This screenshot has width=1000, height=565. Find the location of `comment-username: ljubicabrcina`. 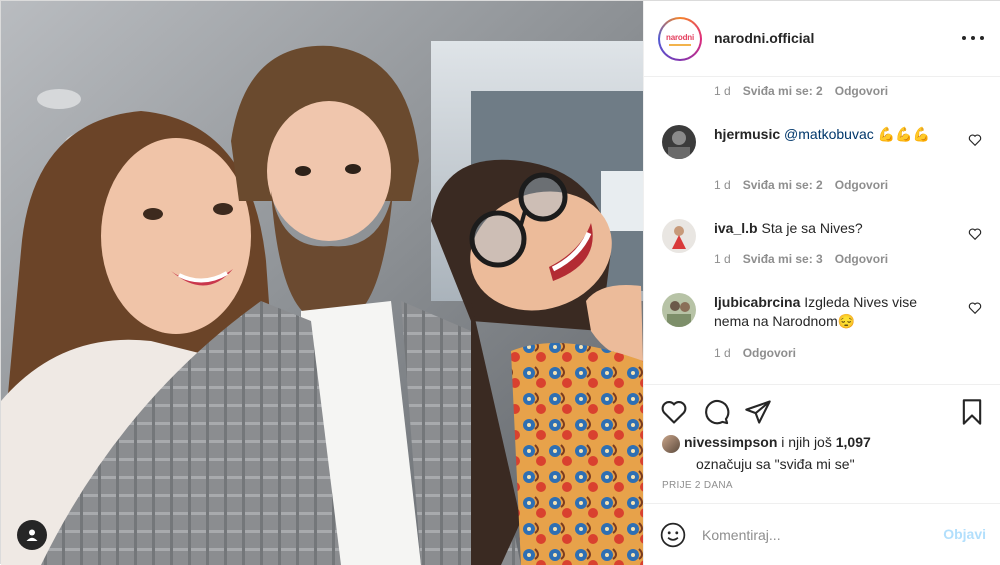

comment-username: ljubicabrcina is located at coordinates (757, 302).